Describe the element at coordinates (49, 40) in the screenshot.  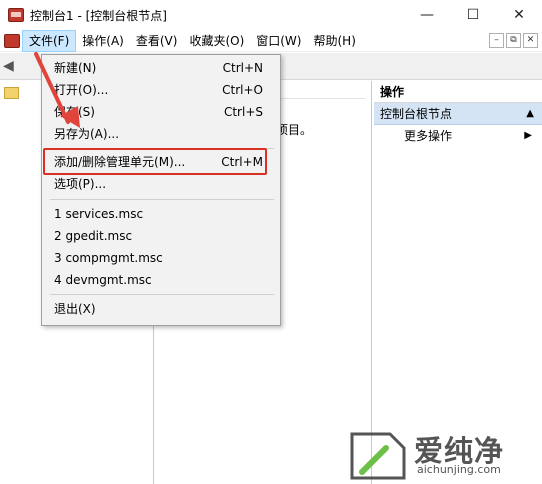
I see `menu-file: 文件(F)` at that location.